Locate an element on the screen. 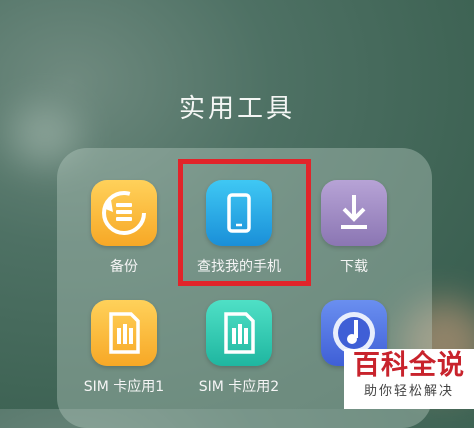 This screenshot has height=428, width=474. backup-icon is located at coordinates (124, 213).